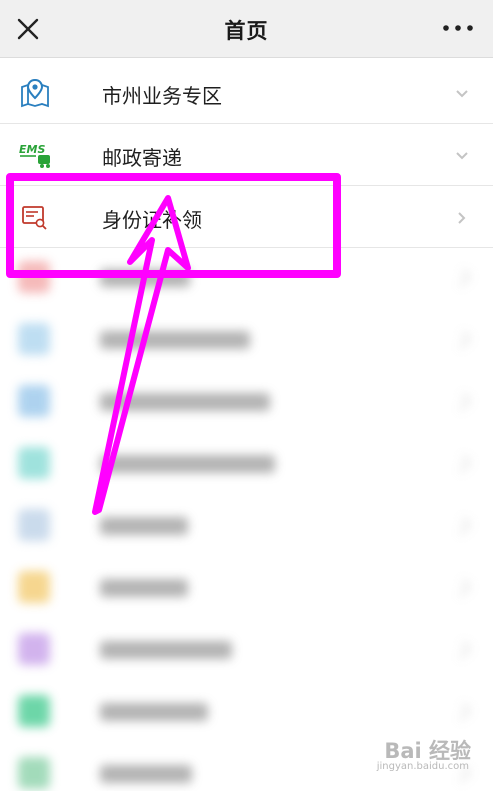 The width and height of the screenshot is (493, 791). Describe the element at coordinates (162, 96) in the screenshot. I see `list-item-label: 市州业务专区` at that location.